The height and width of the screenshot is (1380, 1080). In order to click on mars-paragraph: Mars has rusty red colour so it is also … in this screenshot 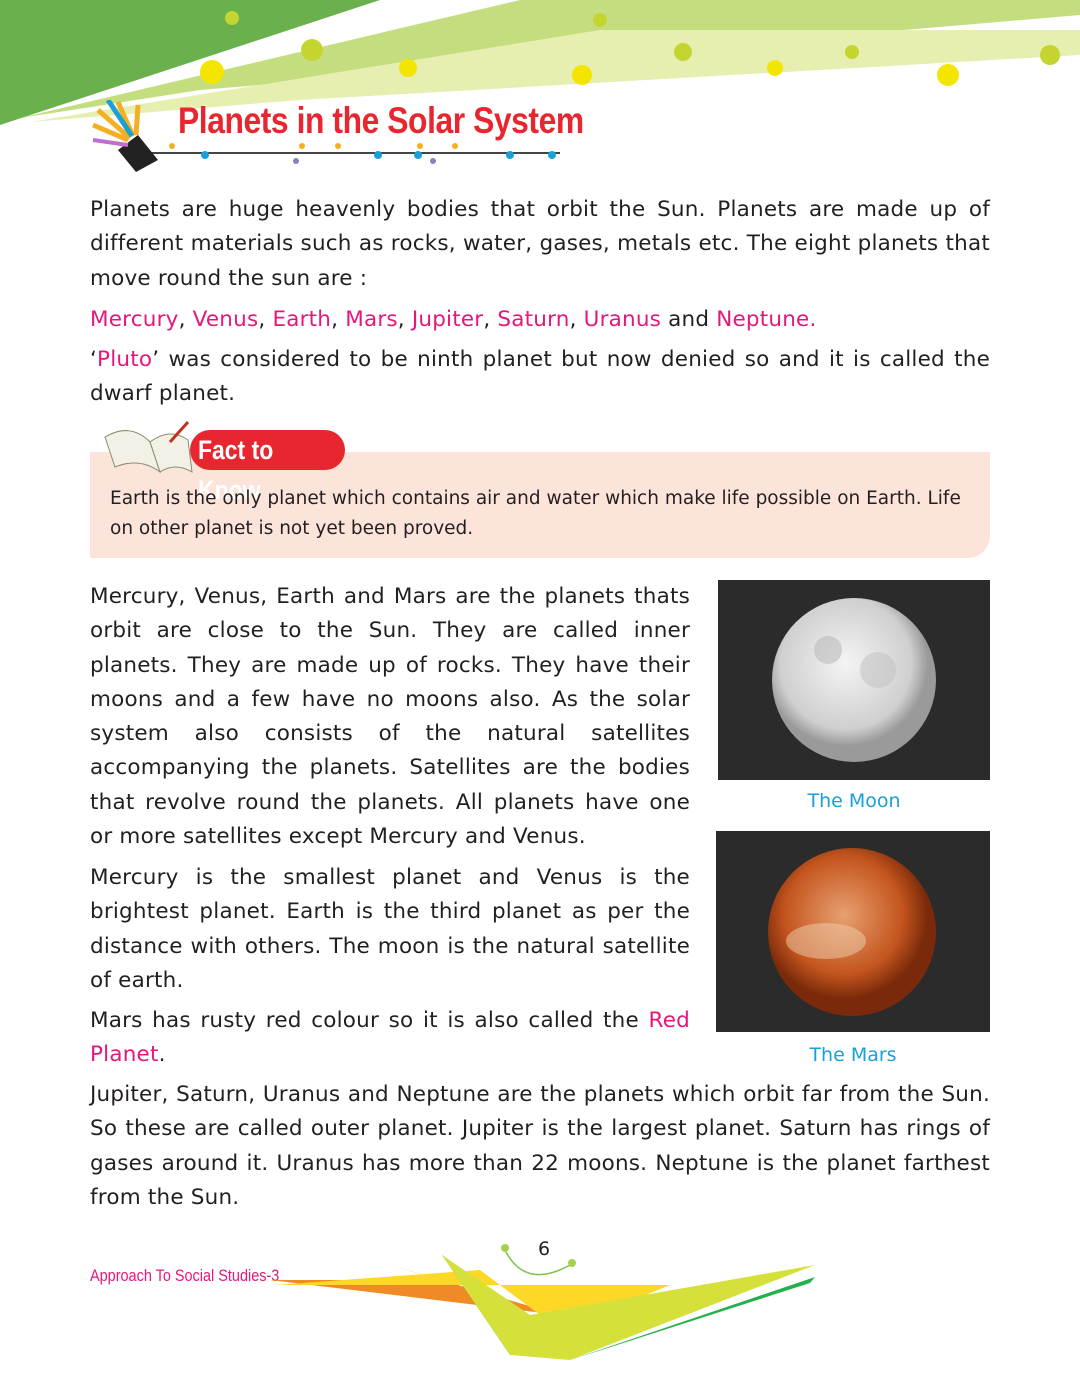, I will do `click(390, 1038)`.